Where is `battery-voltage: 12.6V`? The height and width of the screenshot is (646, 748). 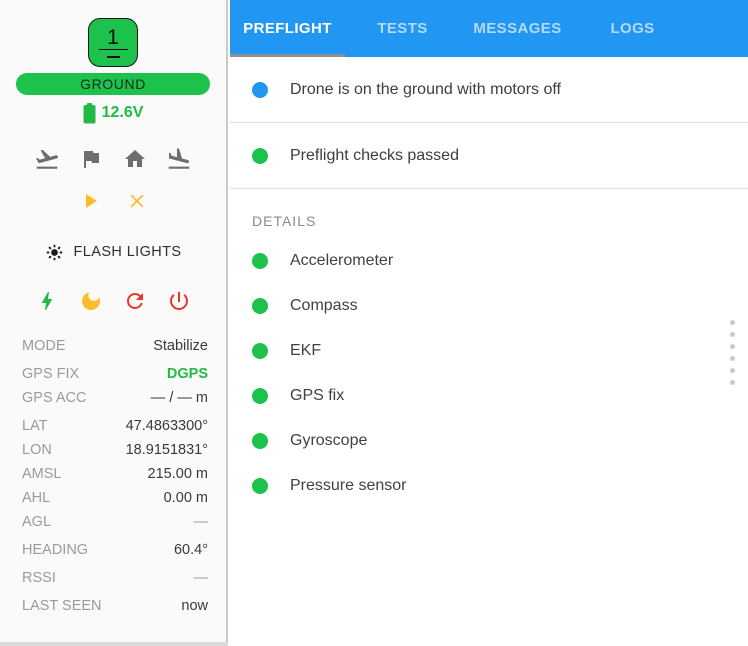 battery-voltage: 12.6V is located at coordinates (122, 112).